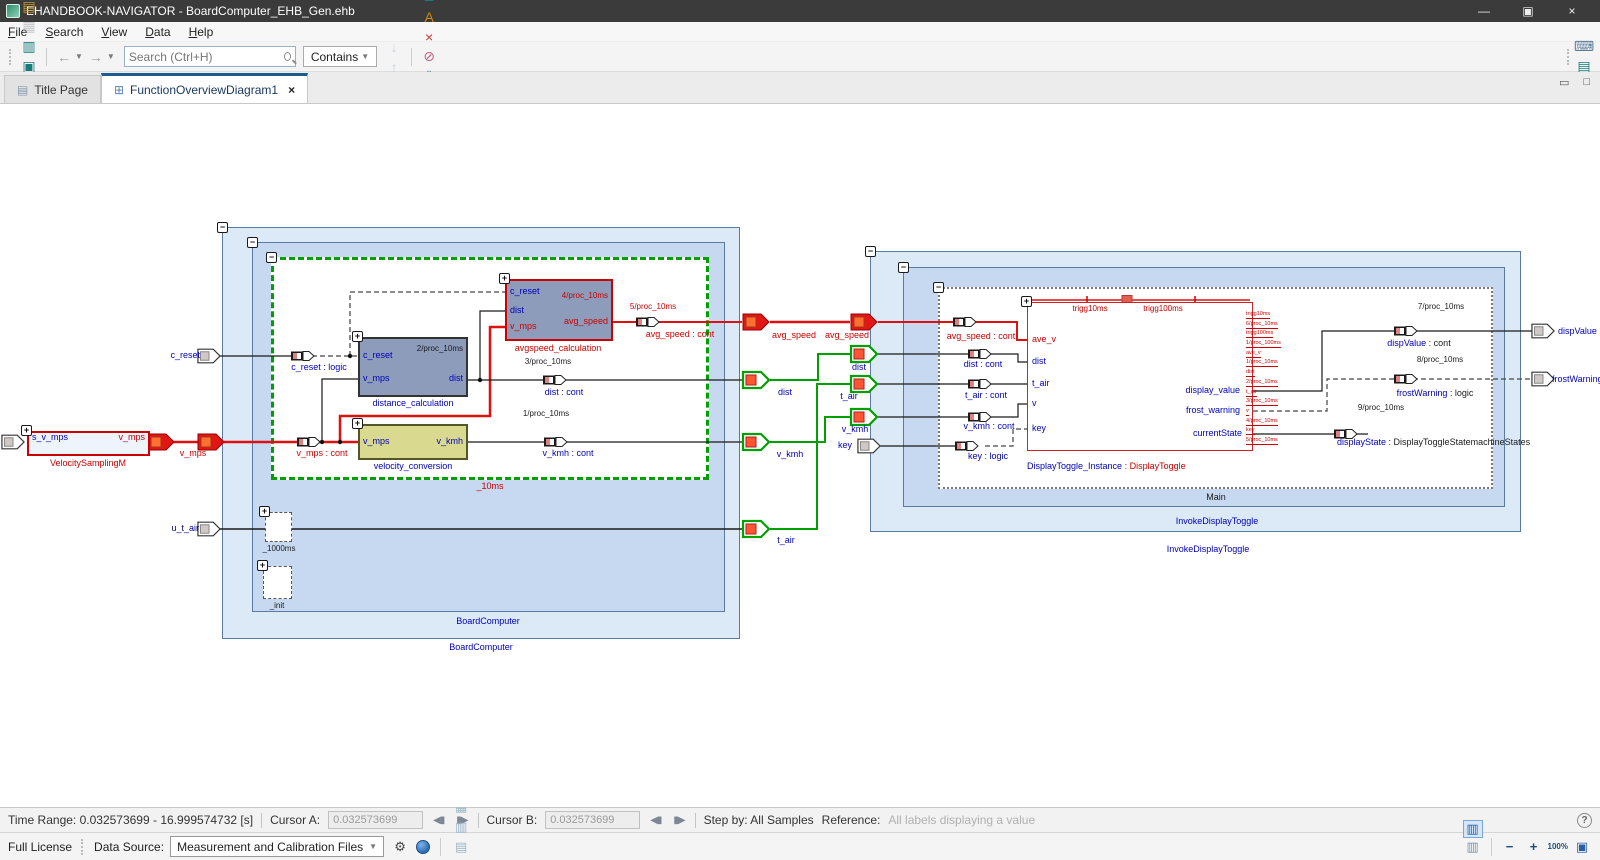 Image resolution: width=1600 pixels, height=860 pixels. Describe the element at coordinates (756, 529) in the screenshot. I see `t-air-out-port` at that location.